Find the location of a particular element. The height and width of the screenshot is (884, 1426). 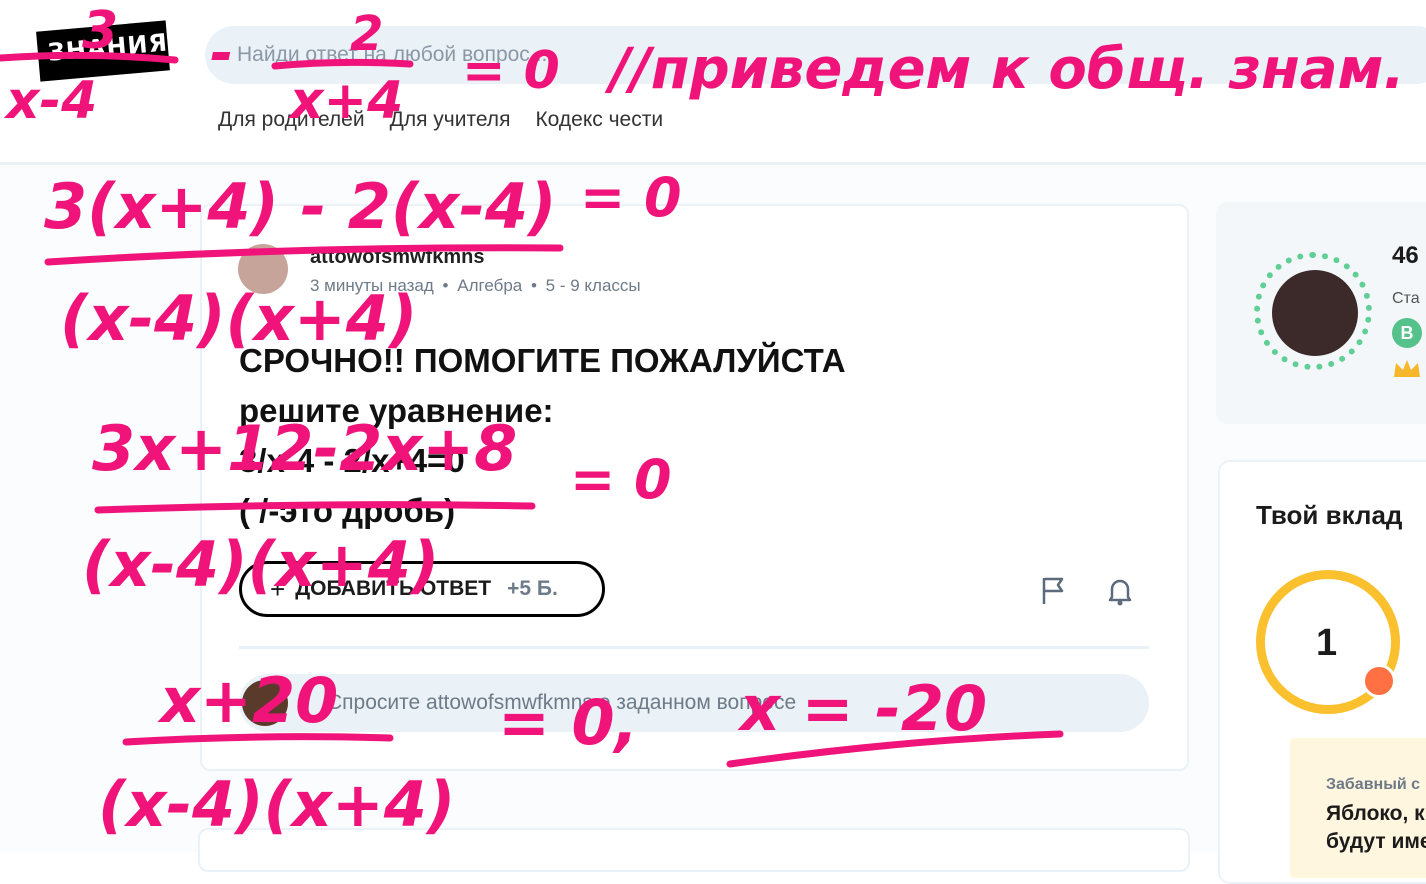

profile-status: Ста is located at coordinates (1406, 298).